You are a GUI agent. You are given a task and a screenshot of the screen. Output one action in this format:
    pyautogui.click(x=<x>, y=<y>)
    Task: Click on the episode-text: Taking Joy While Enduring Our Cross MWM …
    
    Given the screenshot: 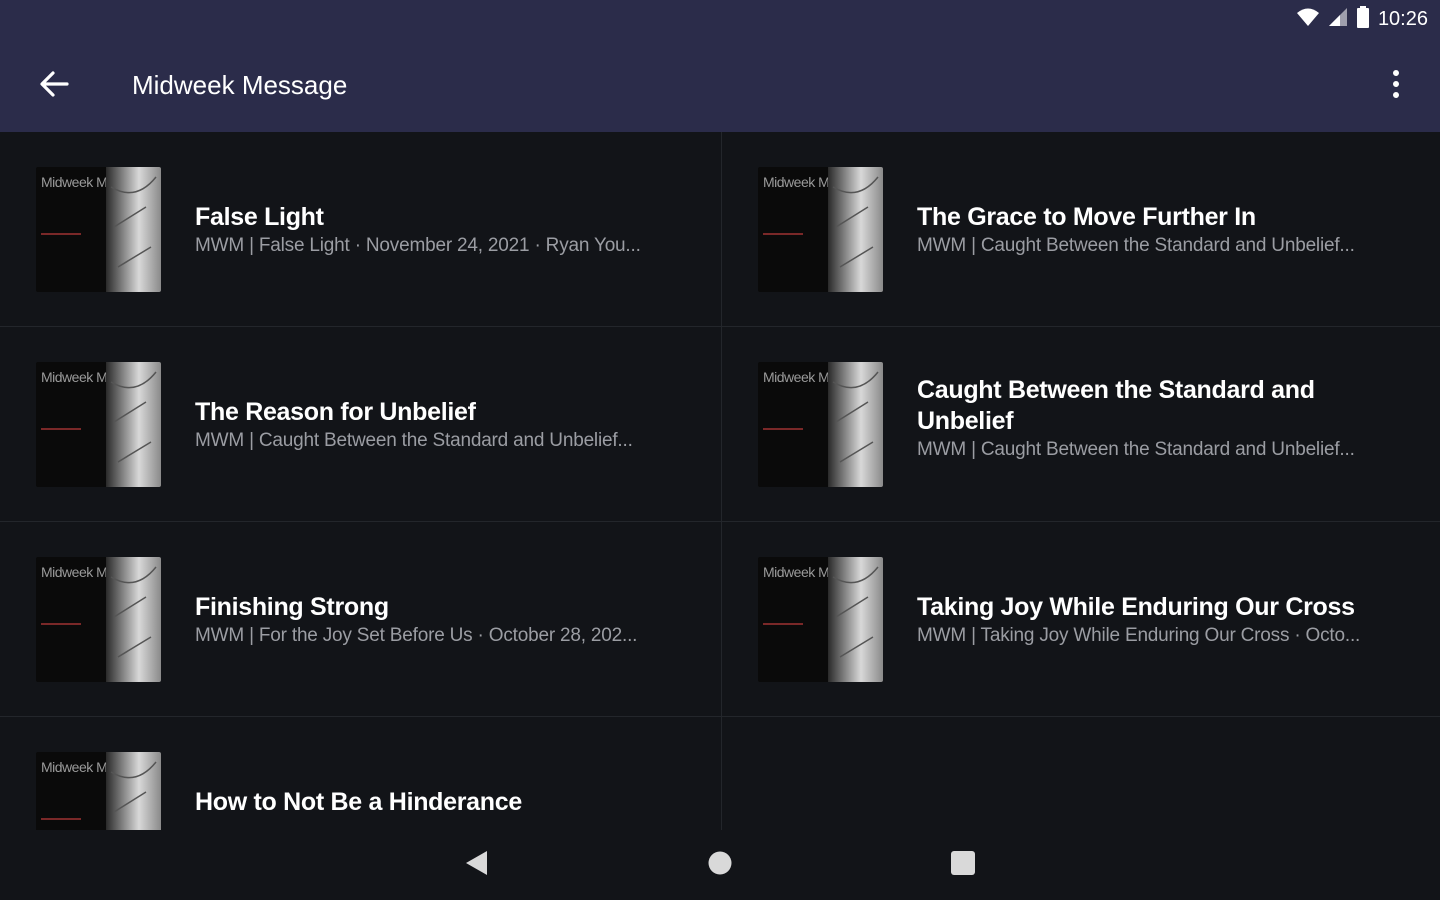 What is the action you would take?
    pyautogui.click(x=1163, y=619)
    